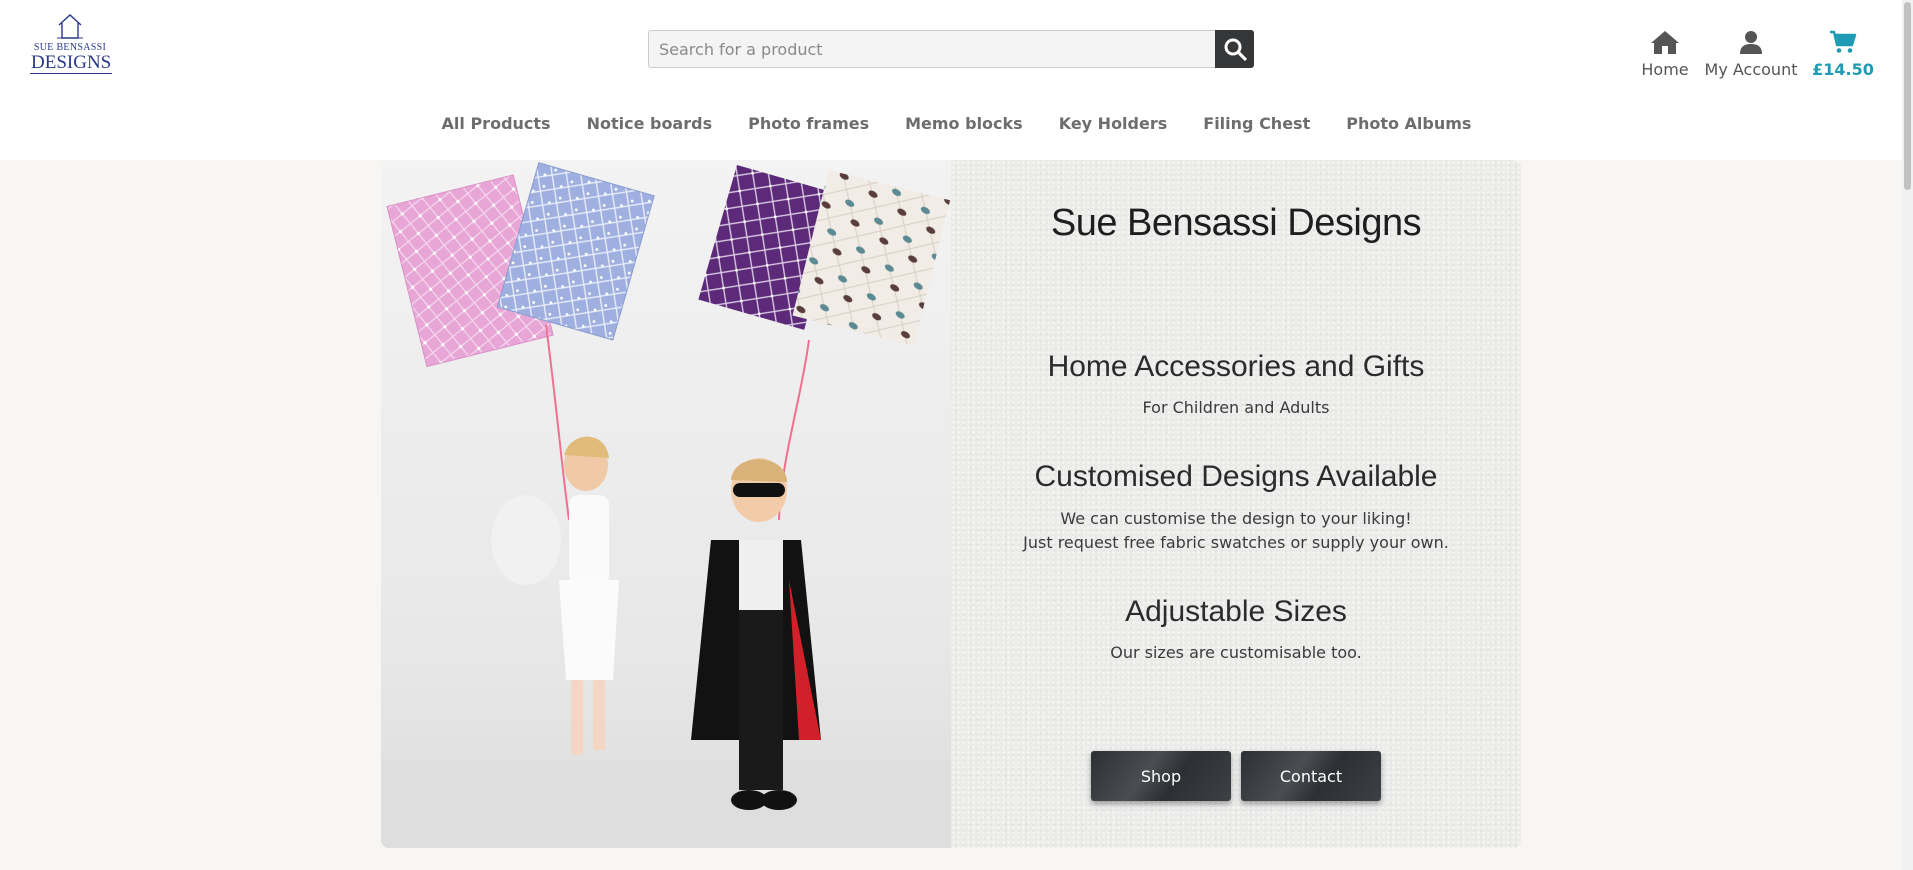  I want to click on section-text-accessories: For Children and Adults, so click(1236, 407).